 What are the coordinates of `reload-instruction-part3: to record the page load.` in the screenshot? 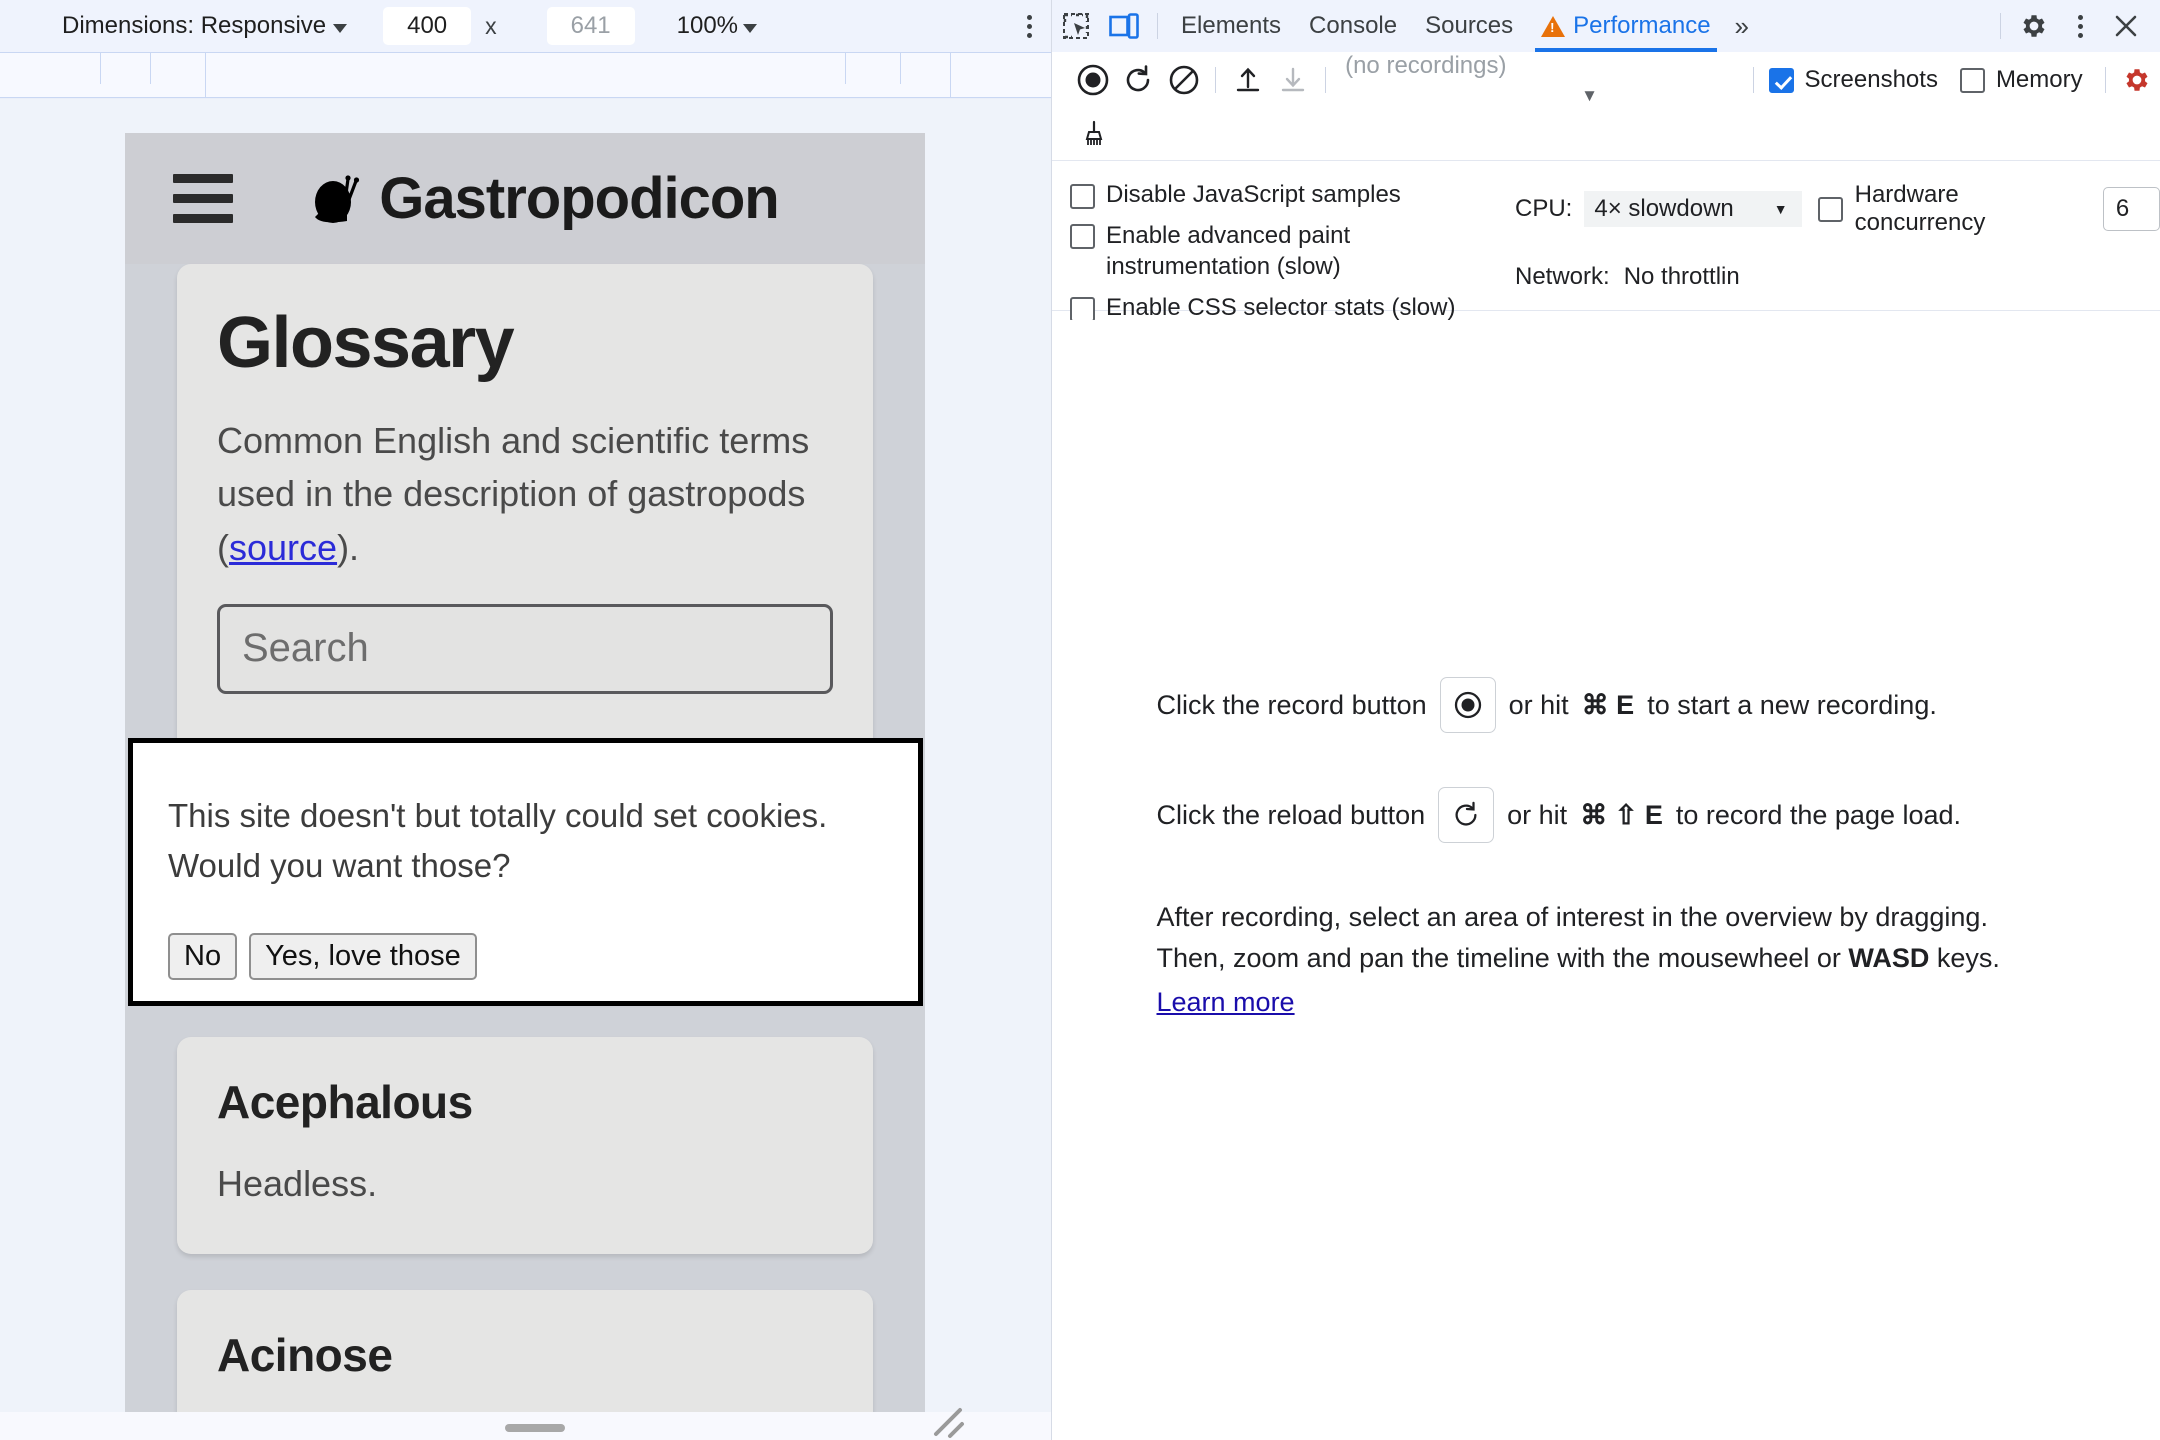 It's located at (1818, 814).